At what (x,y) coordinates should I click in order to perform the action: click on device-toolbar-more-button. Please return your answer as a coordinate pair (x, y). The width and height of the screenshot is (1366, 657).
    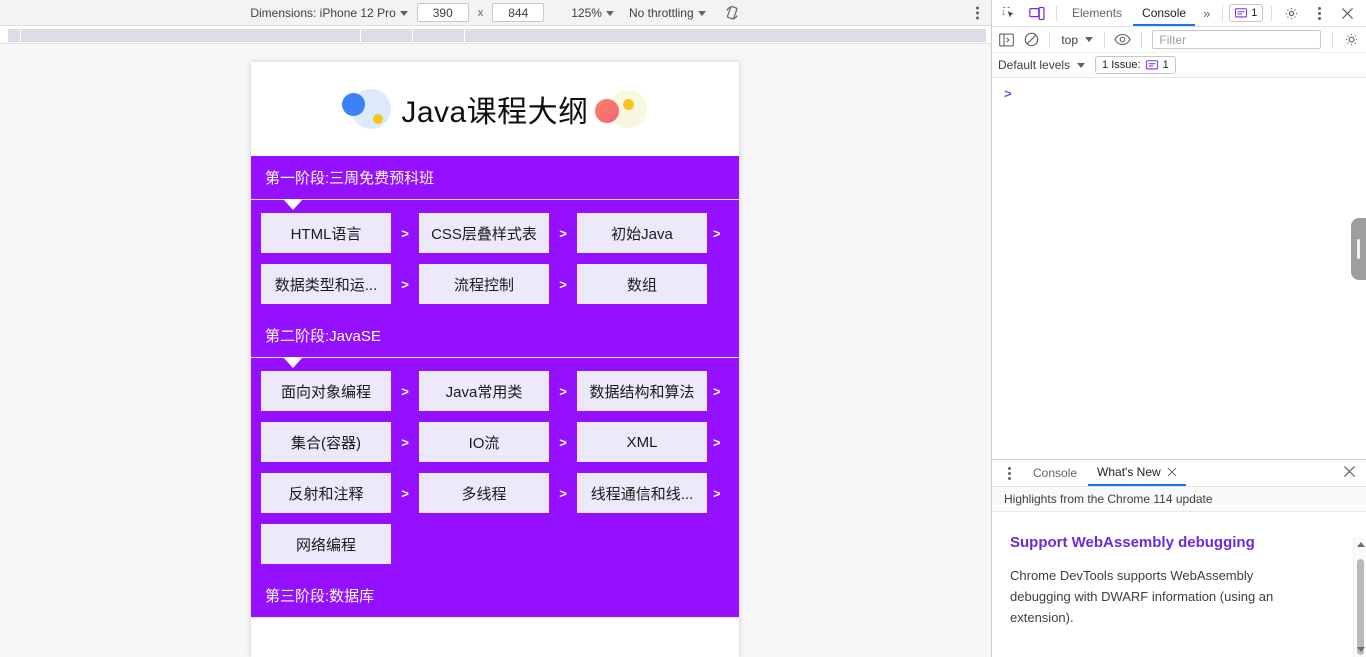
    Looking at the image, I should click on (977, 12).